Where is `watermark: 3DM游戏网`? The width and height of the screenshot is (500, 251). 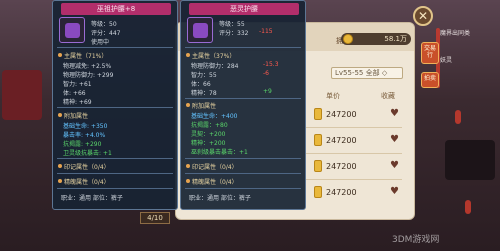
watermark: 3DM游戏网 is located at coordinates (416, 240).